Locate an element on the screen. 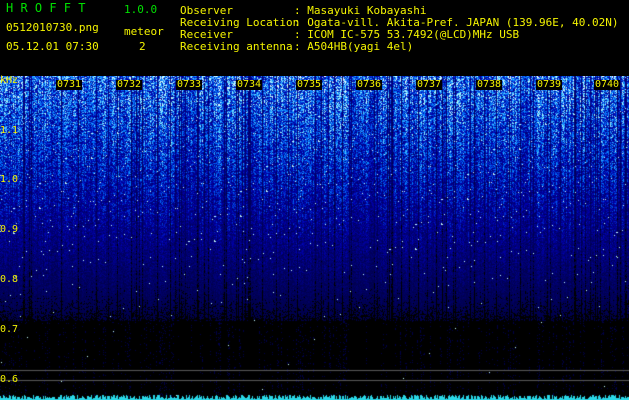 This screenshot has height=400, width=629. time-label-0731: 0731 is located at coordinates (69, 84).